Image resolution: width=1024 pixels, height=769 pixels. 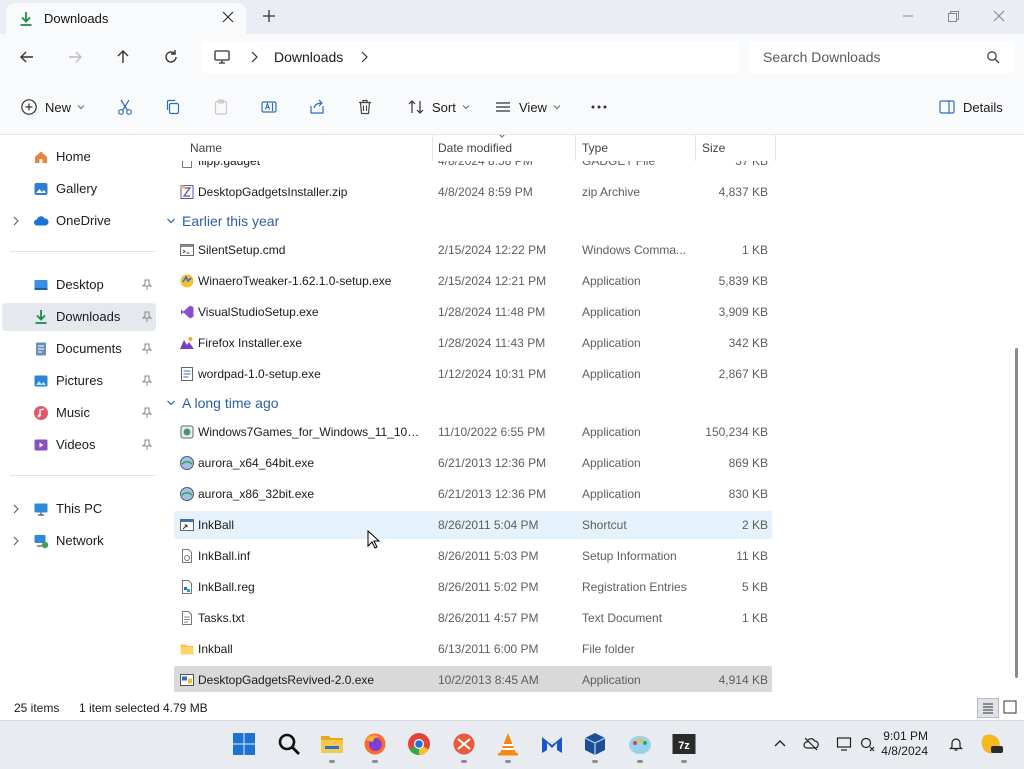 What do you see at coordinates (743, 312) in the screenshot?
I see `file-size: 3,909 KB` at bounding box center [743, 312].